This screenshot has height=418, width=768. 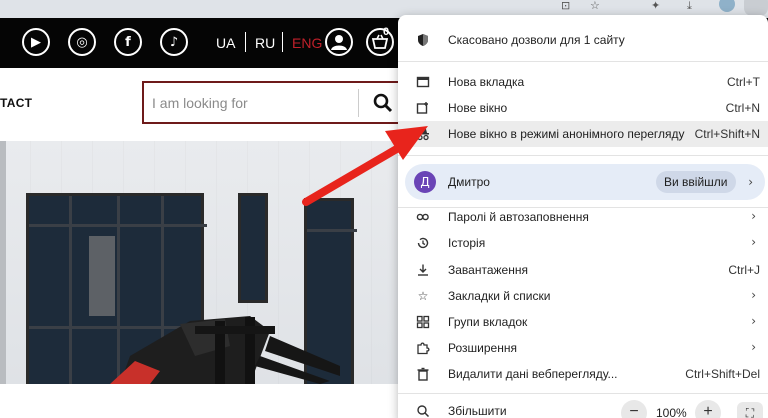 What do you see at coordinates (488, 322) in the screenshot?
I see `menu-item-label: Групи вкладок` at bounding box center [488, 322].